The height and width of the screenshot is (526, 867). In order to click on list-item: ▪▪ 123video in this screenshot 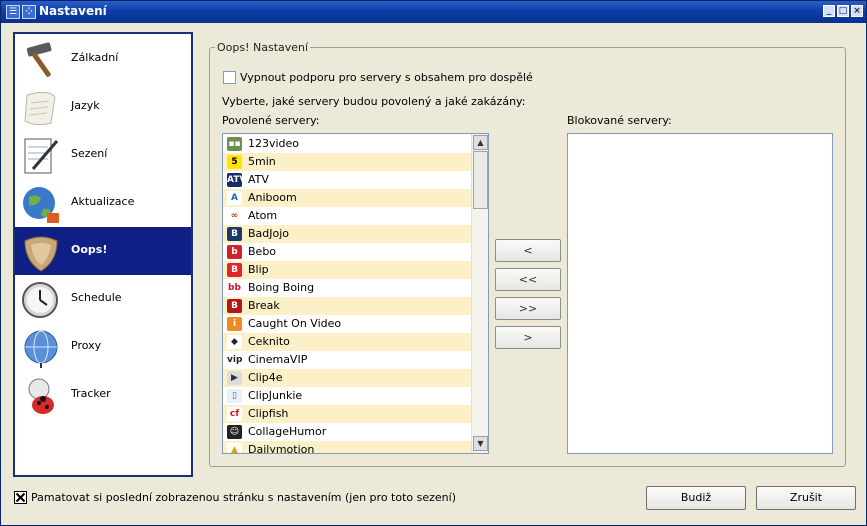, I will do `click(347, 144)`.